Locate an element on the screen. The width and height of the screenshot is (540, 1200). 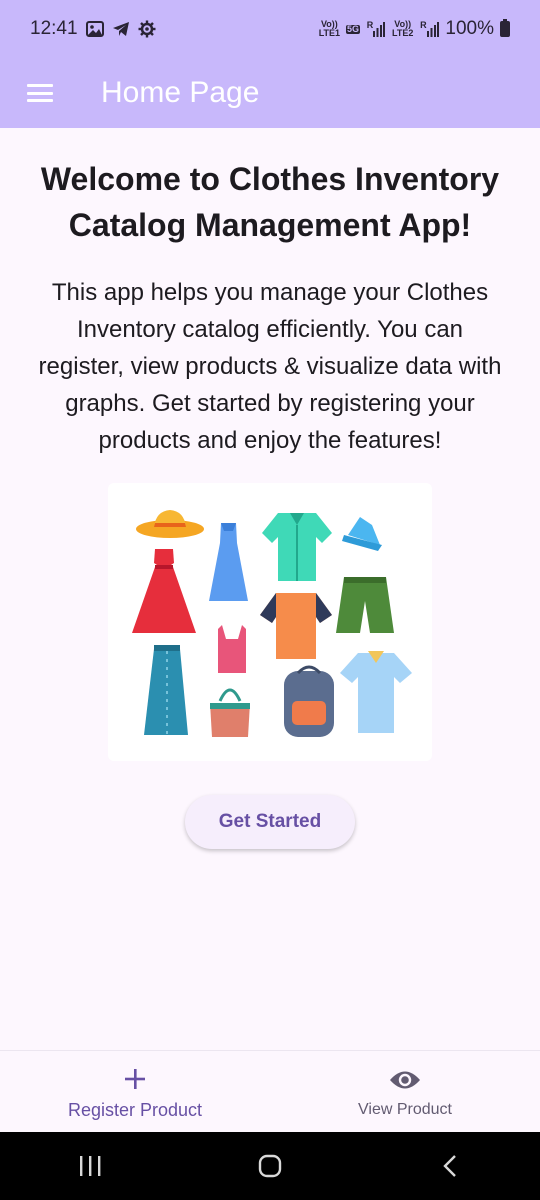
status-bar: 12:41 Vo)) LTE1 5G R Vo)) LTE2 R 100% is located at coordinates (270, 29).